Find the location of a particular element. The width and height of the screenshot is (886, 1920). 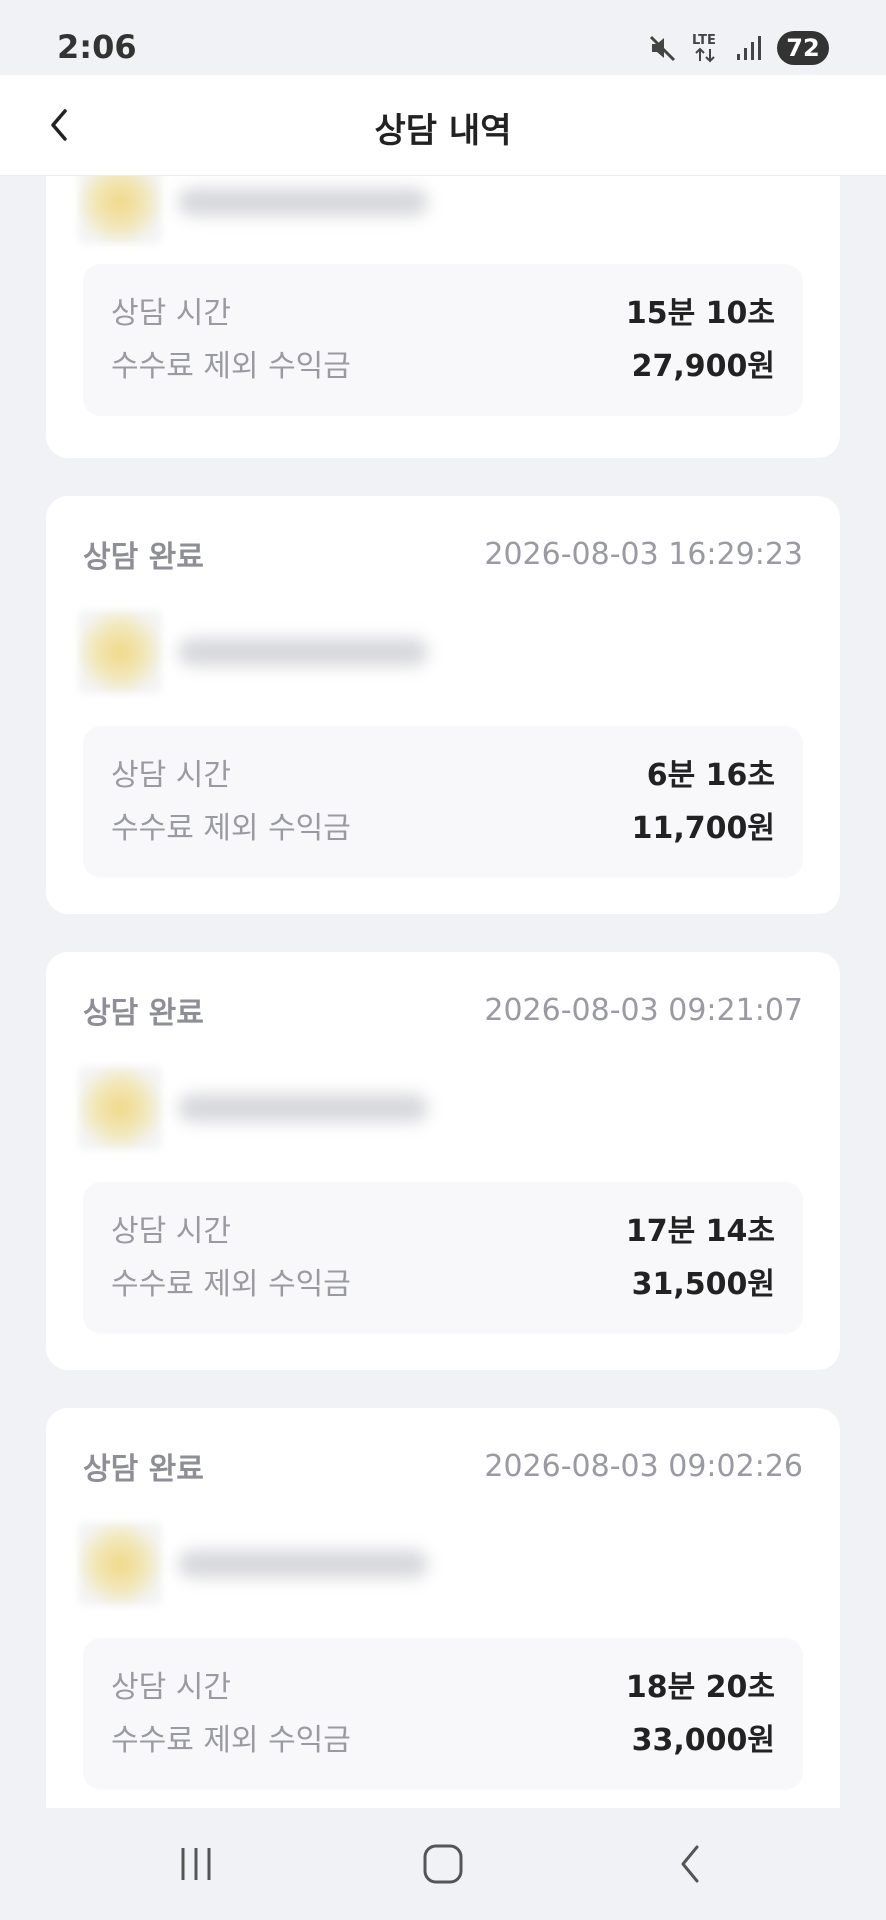

status-icons: LTE 72 is located at coordinates (738, 48).